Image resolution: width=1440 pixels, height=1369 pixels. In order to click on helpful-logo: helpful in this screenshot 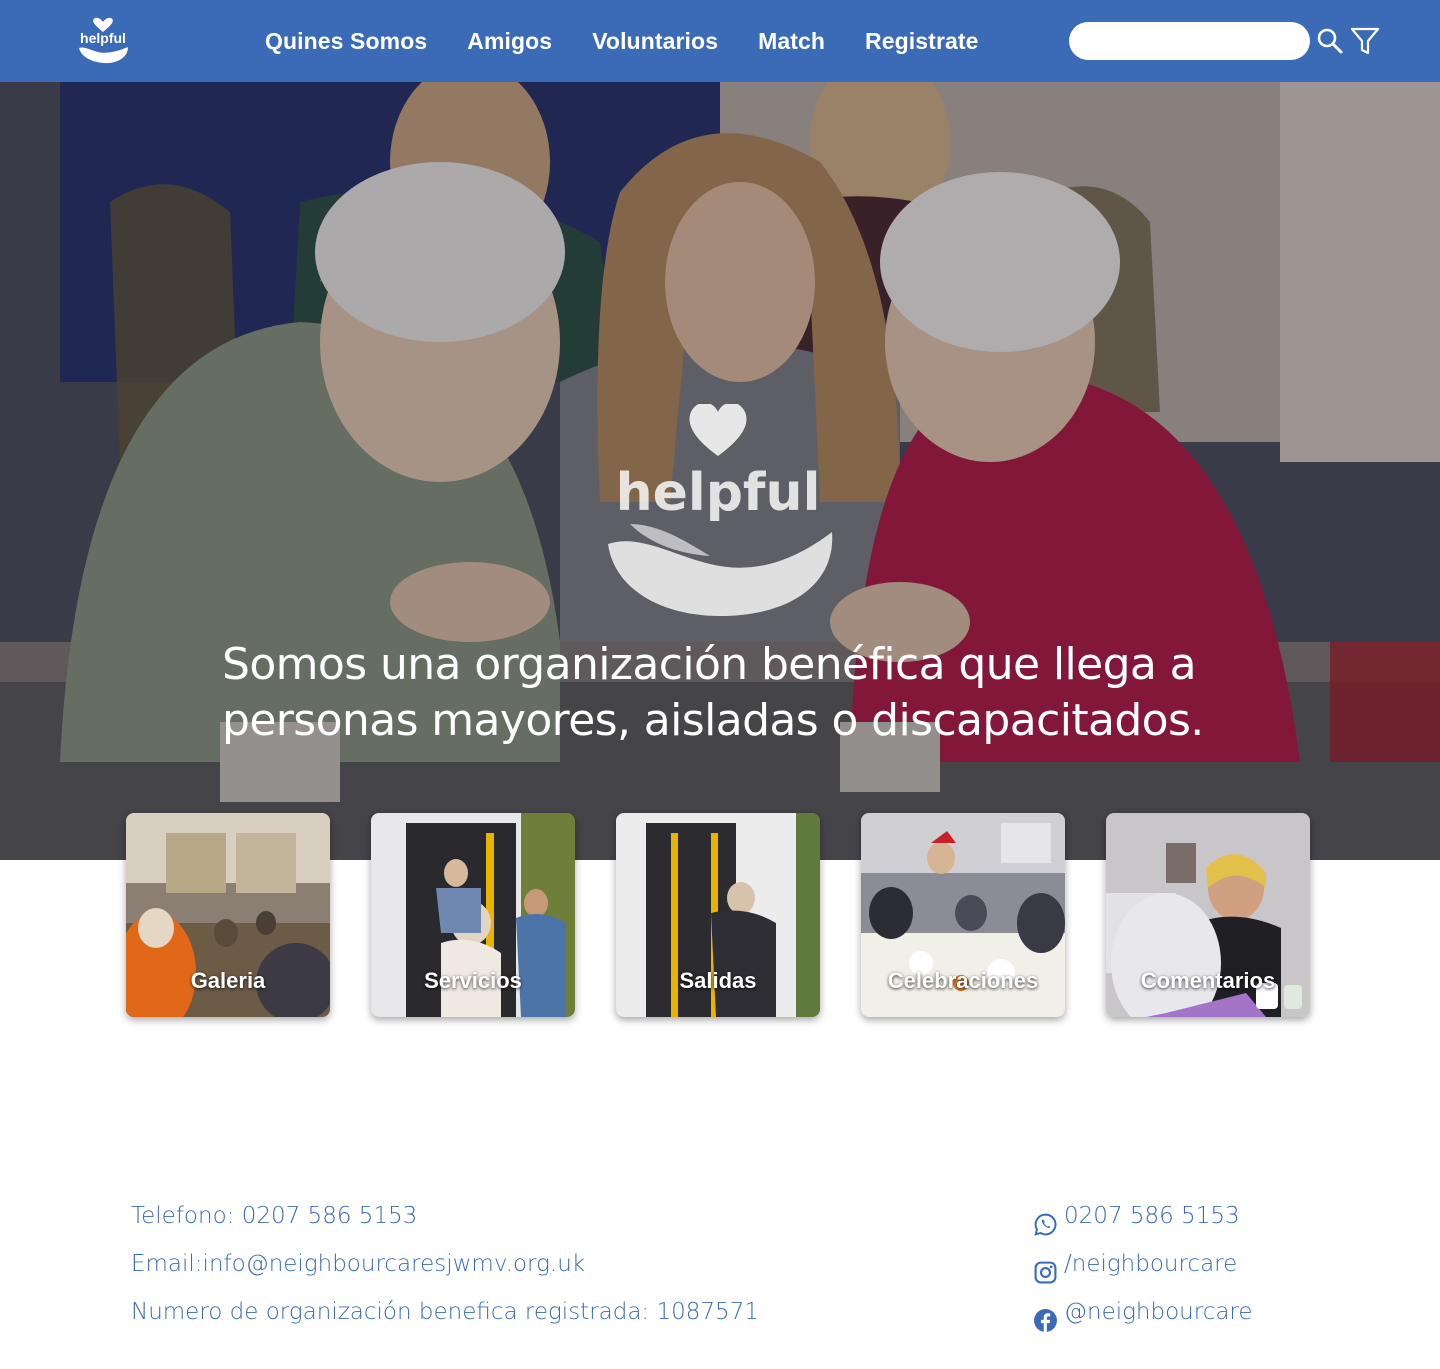, I will do `click(103, 40)`.